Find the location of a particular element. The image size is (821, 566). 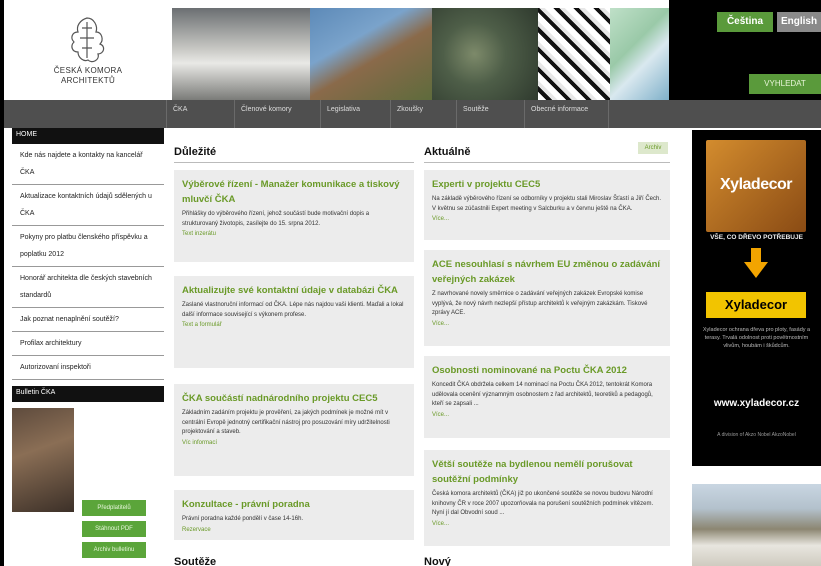

logo-line1: ČESKÁ KOMORA is located at coordinates (88, 70).